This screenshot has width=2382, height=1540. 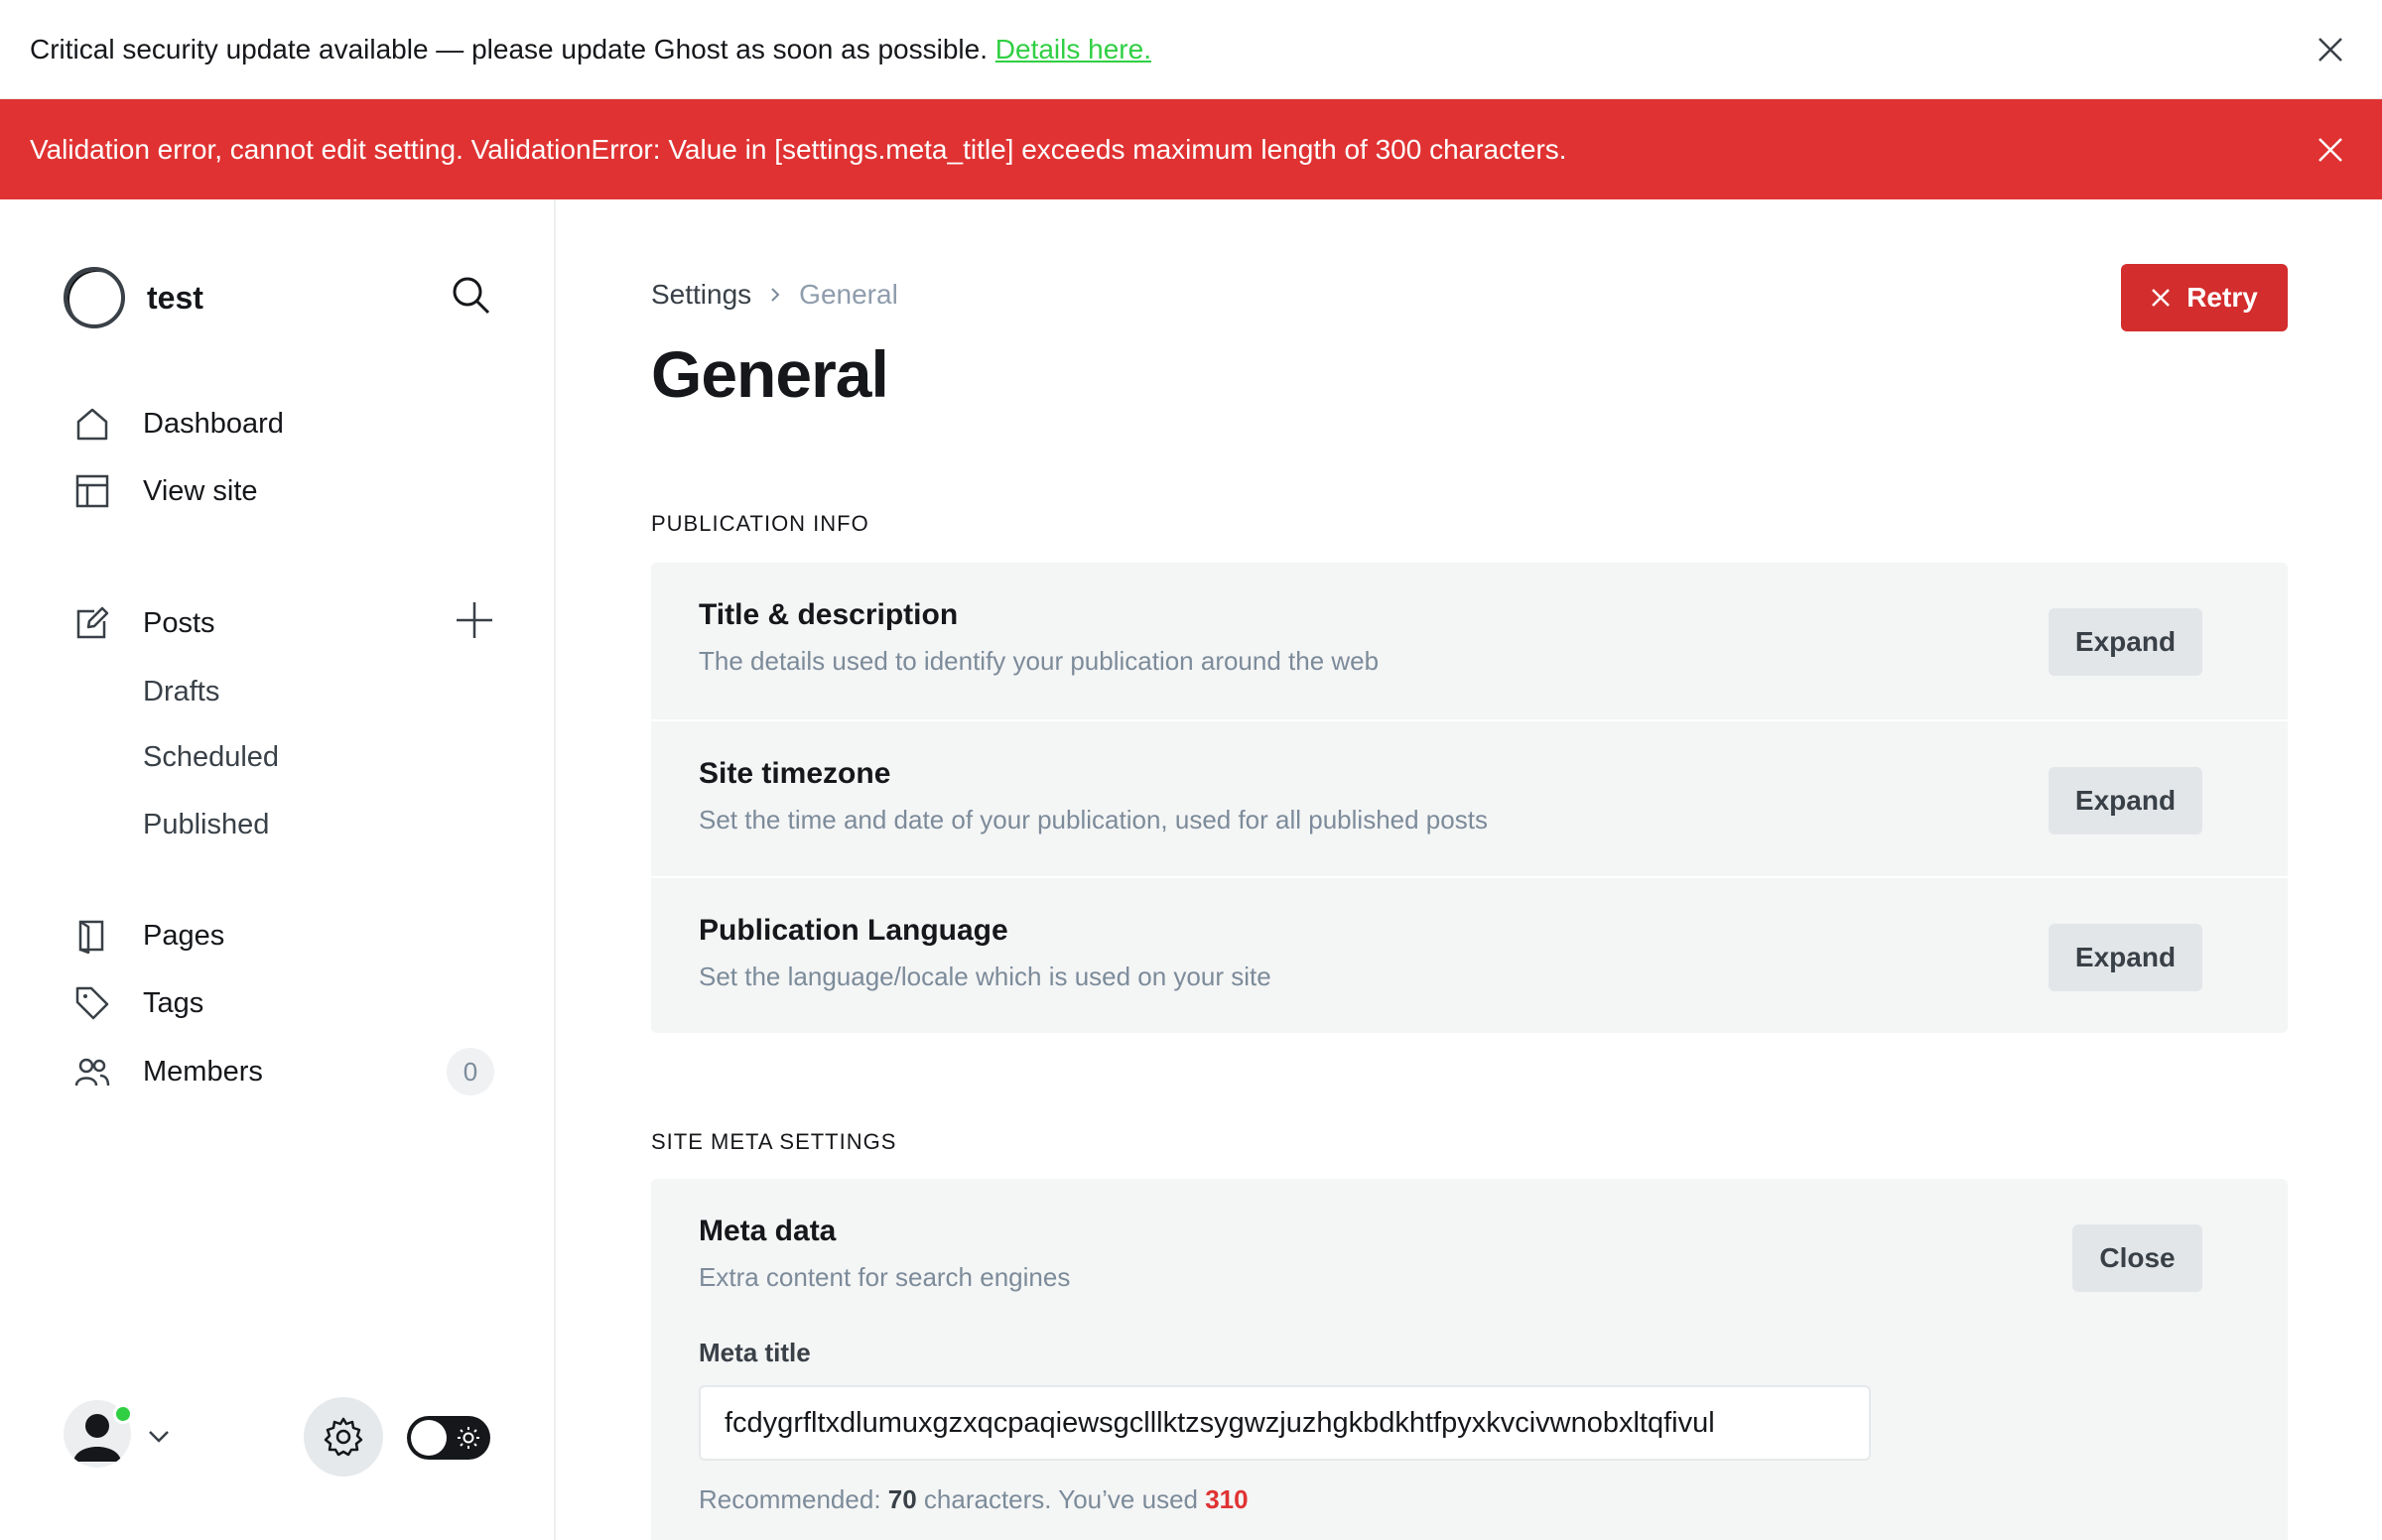 What do you see at coordinates (213, 423) in the screenshot?
I see `sidebar-item-label: Dashboard` at bounding box center [213, 423].